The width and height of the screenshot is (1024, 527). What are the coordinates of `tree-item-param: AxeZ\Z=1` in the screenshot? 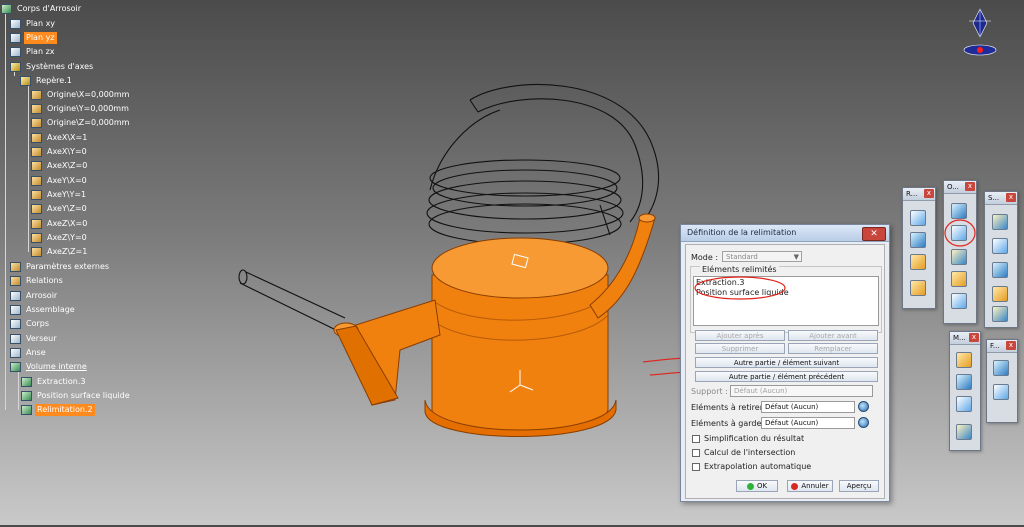 It's located at (60, 252).